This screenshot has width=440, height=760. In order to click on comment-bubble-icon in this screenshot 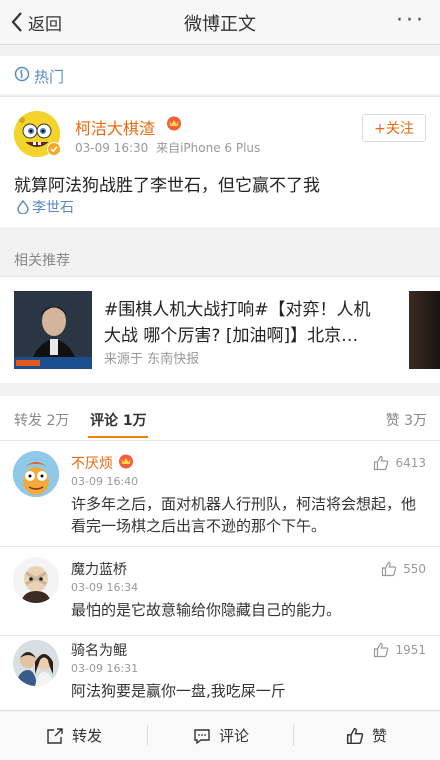, I will do `click(202, 736)`.